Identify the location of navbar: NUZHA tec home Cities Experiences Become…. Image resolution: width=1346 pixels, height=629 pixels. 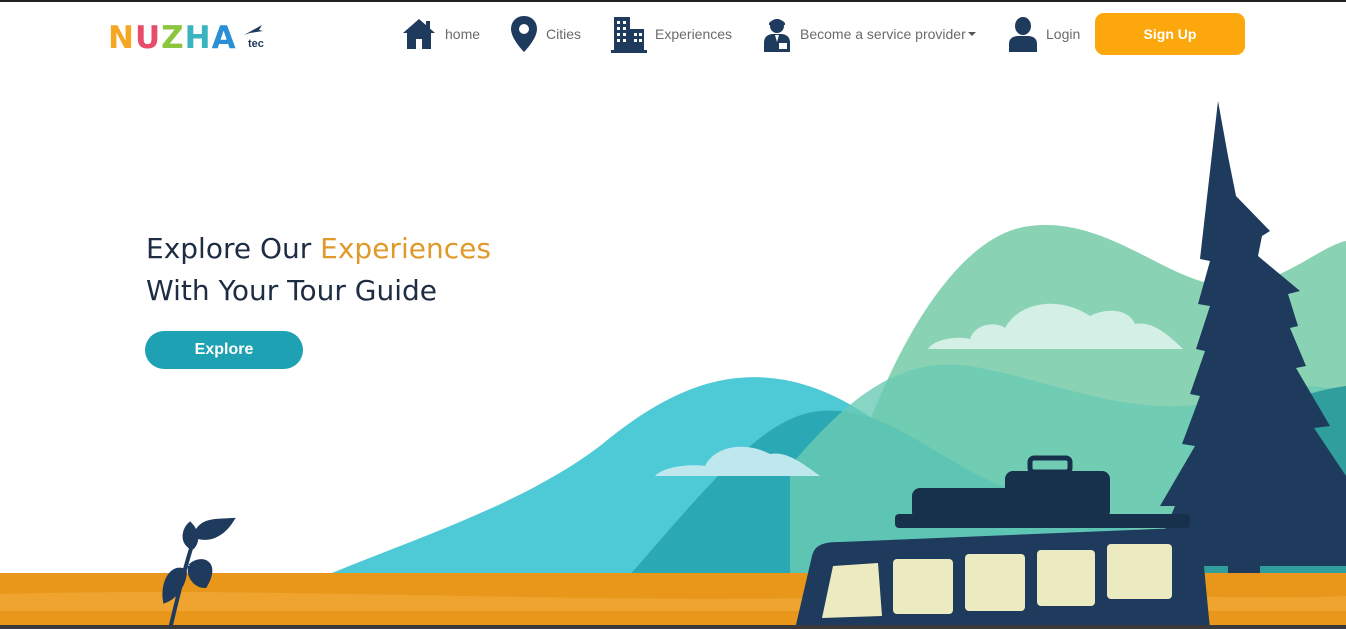
(673, 34).